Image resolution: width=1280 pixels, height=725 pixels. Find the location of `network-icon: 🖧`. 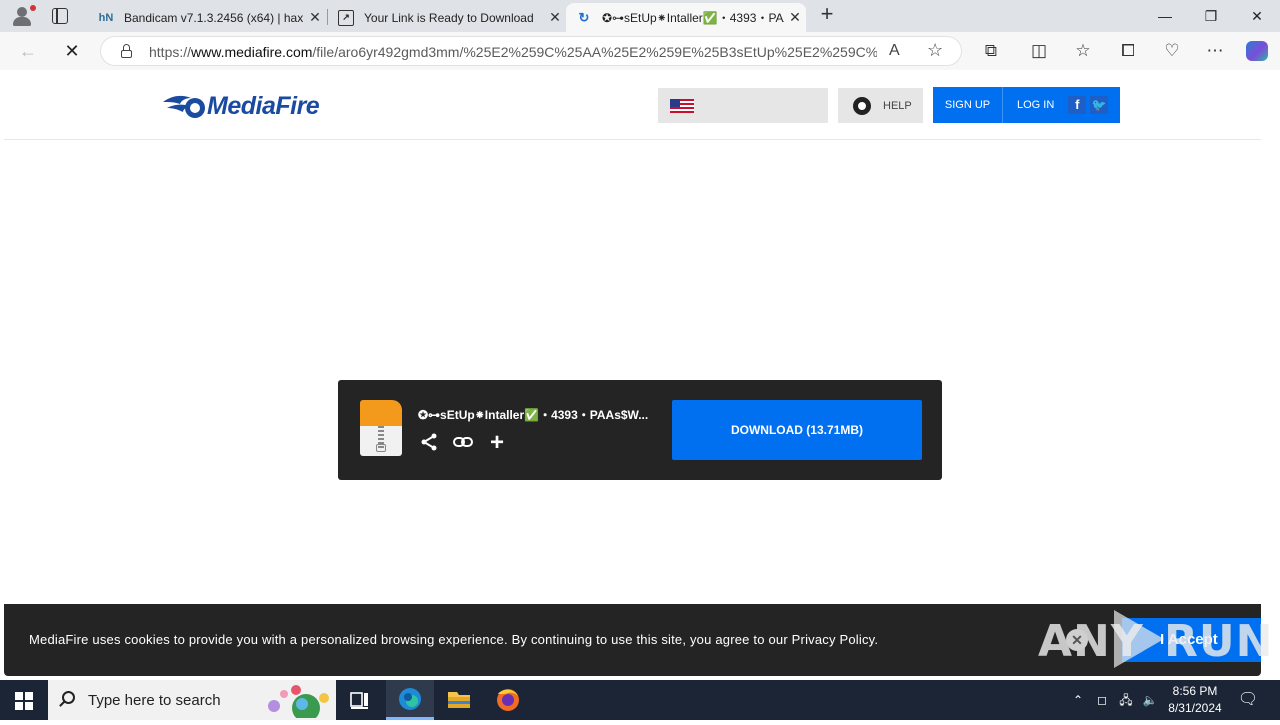

network-icon: 🖧 is located at coordinates (1126, 700).